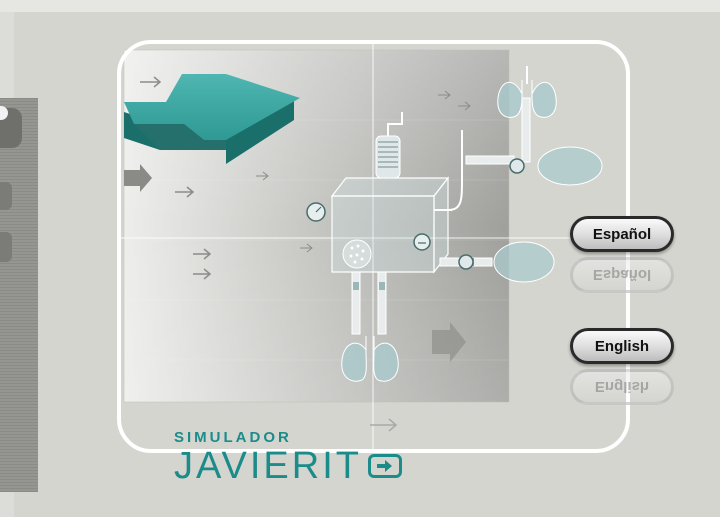  What do you see at coordinates (233, 437) in the screenshot?
I see `logo-line1: SIMULADOR` at bounding box center [233, 437].